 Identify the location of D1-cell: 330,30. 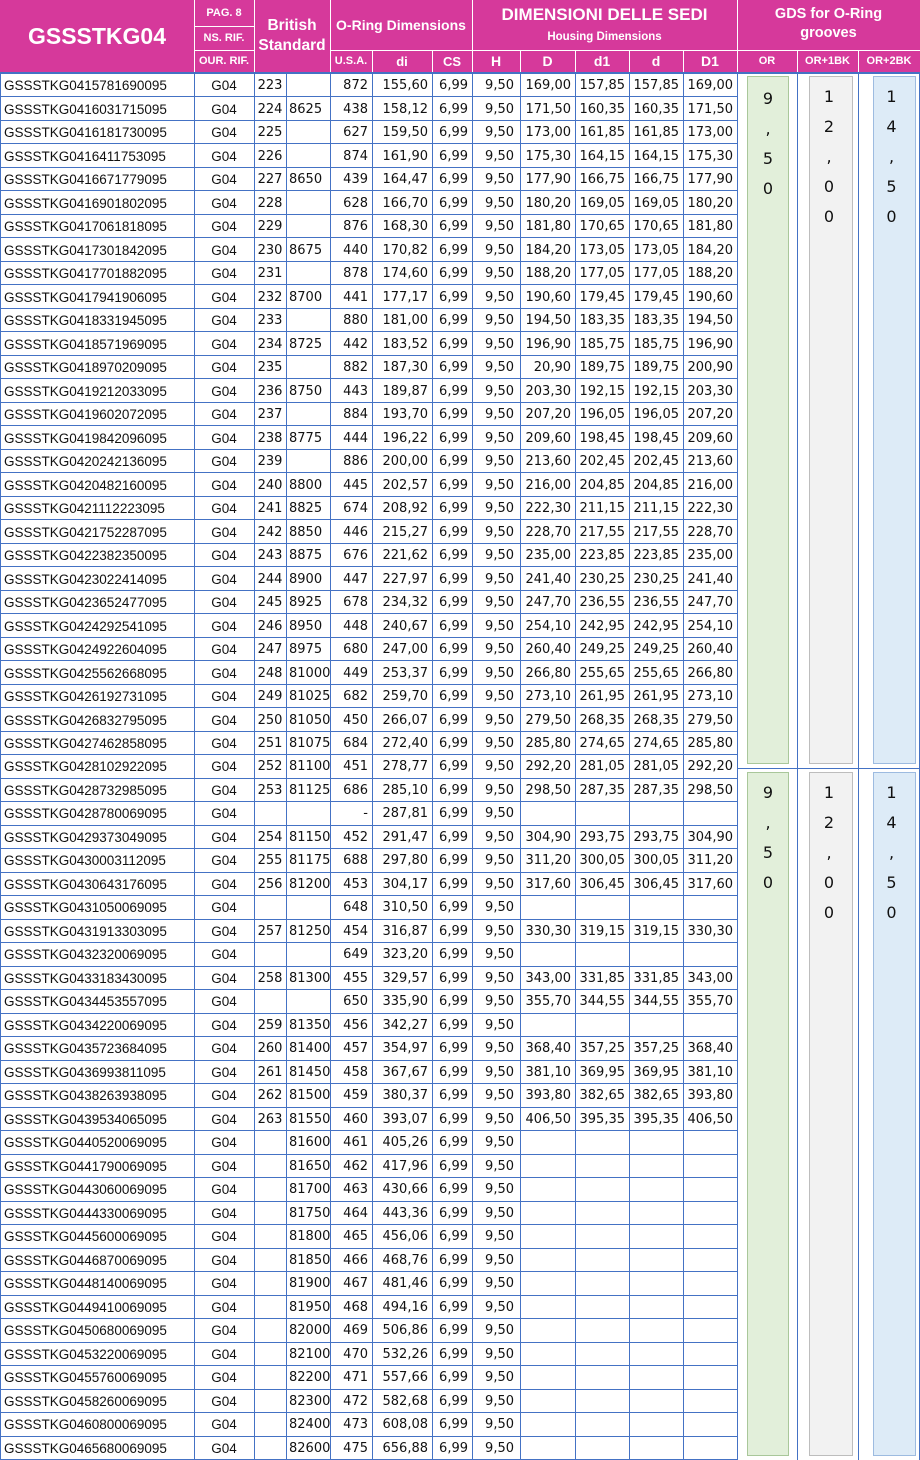
(710, 931).